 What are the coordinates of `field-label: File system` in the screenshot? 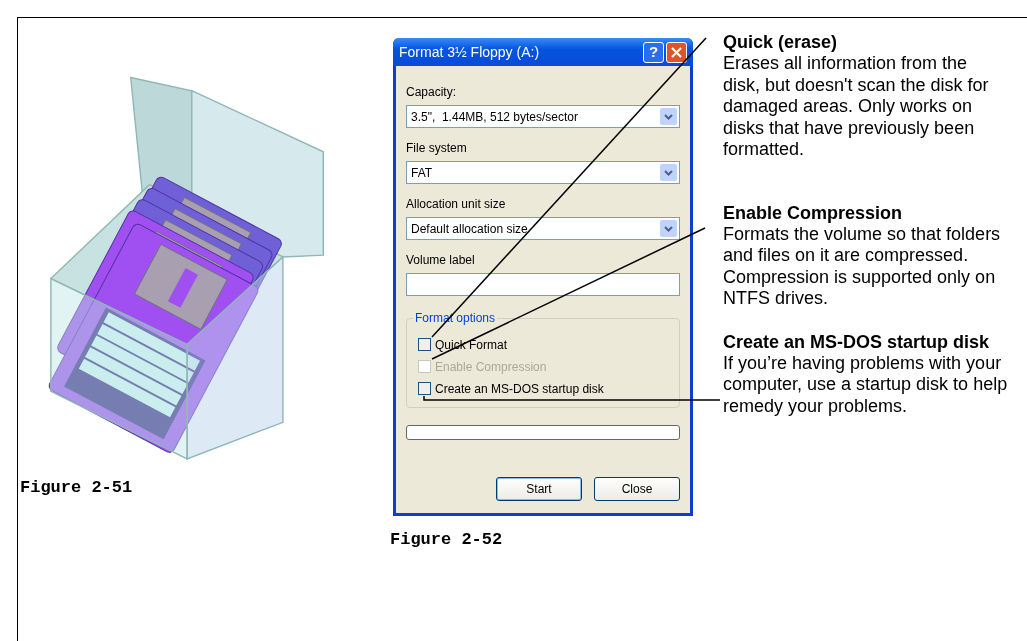 It's located at (436, 148).